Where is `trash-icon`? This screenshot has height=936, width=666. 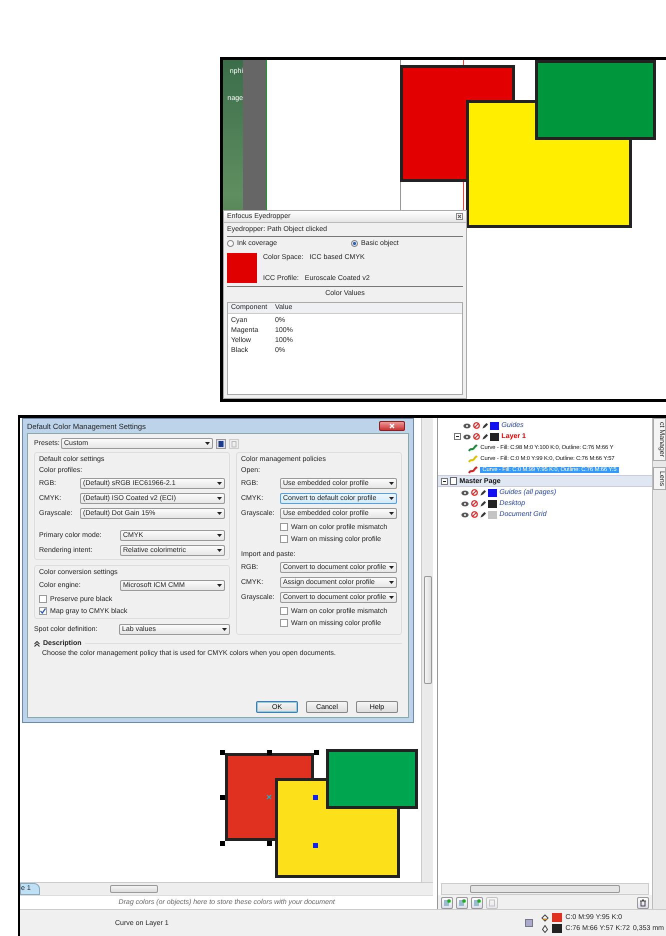 trash-icon is located at coordinates (643, 903).